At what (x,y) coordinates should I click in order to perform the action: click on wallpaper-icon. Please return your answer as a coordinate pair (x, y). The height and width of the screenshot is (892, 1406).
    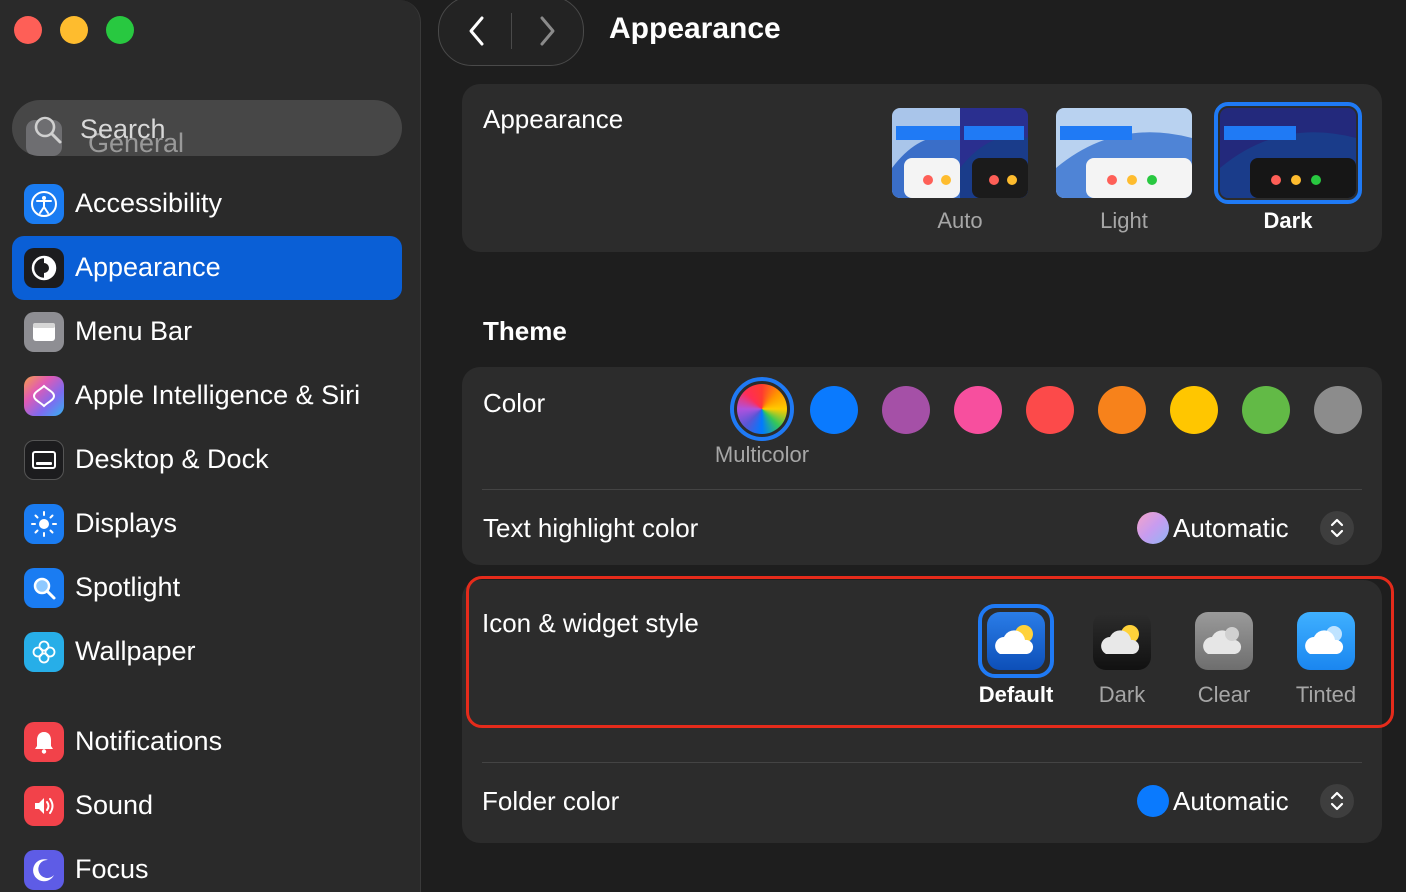
    Looking at the image, I should click on (44, 652).